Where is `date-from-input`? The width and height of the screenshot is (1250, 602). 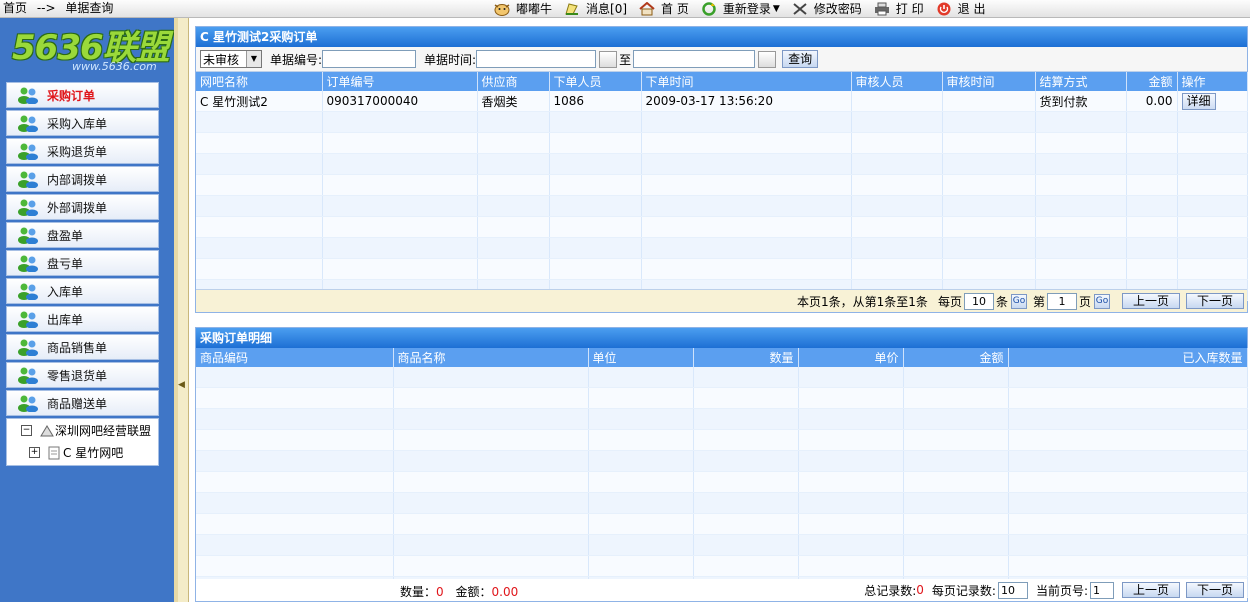 date-from-input is located at coordinates (536, 59).